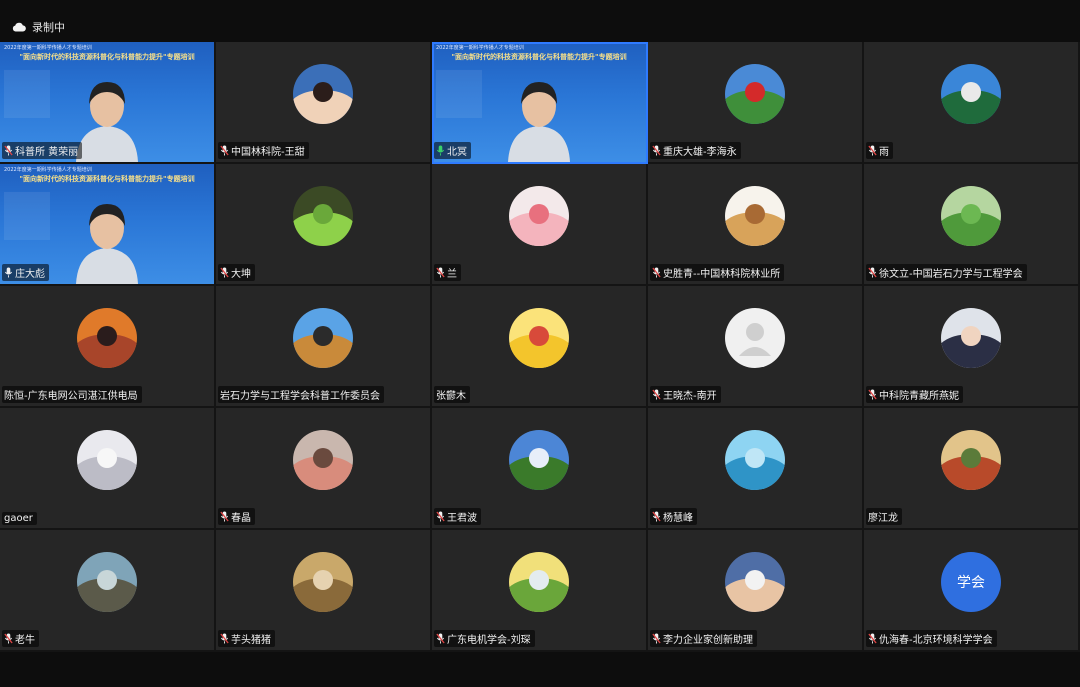 The width and height of the screenshot is (1080, 687). I want to click on participant-name-label: 史胜青--中国林科院林业所, so click(717, 272).